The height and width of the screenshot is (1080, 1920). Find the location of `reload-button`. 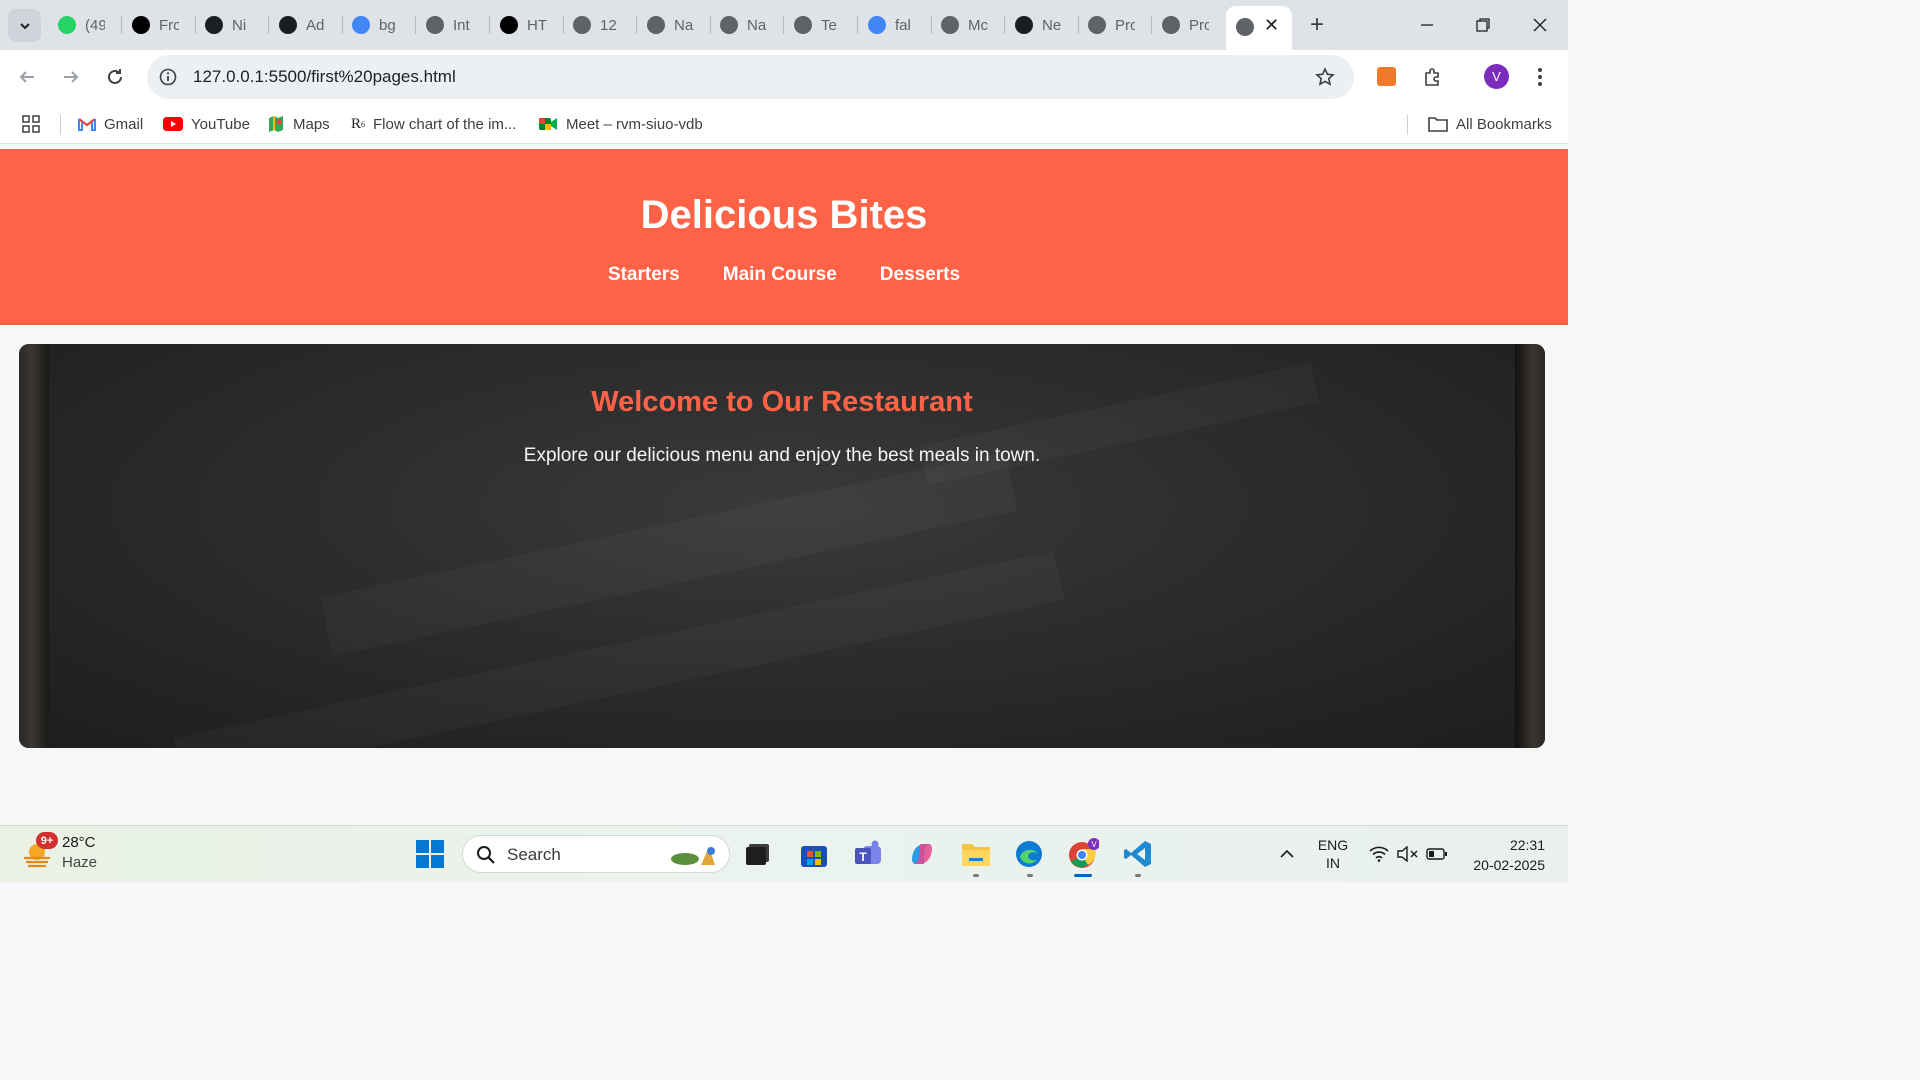

reload-button is located at coordinates (115, 77).